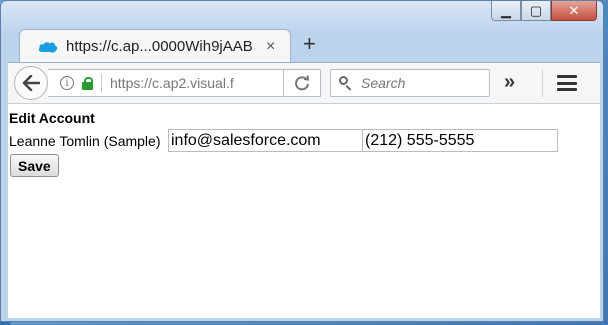  I want to click on reload-icon, so click(302, 83).